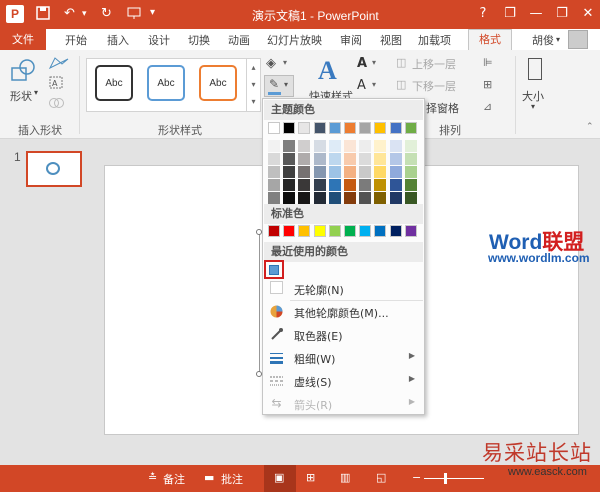  I want to click on eyedropper-item: 取色器(E), so click(343, 335).